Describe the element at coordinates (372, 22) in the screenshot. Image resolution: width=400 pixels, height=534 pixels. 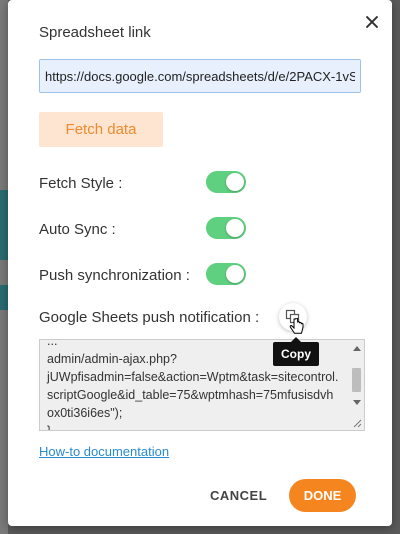
I see `close-icon` at that location.